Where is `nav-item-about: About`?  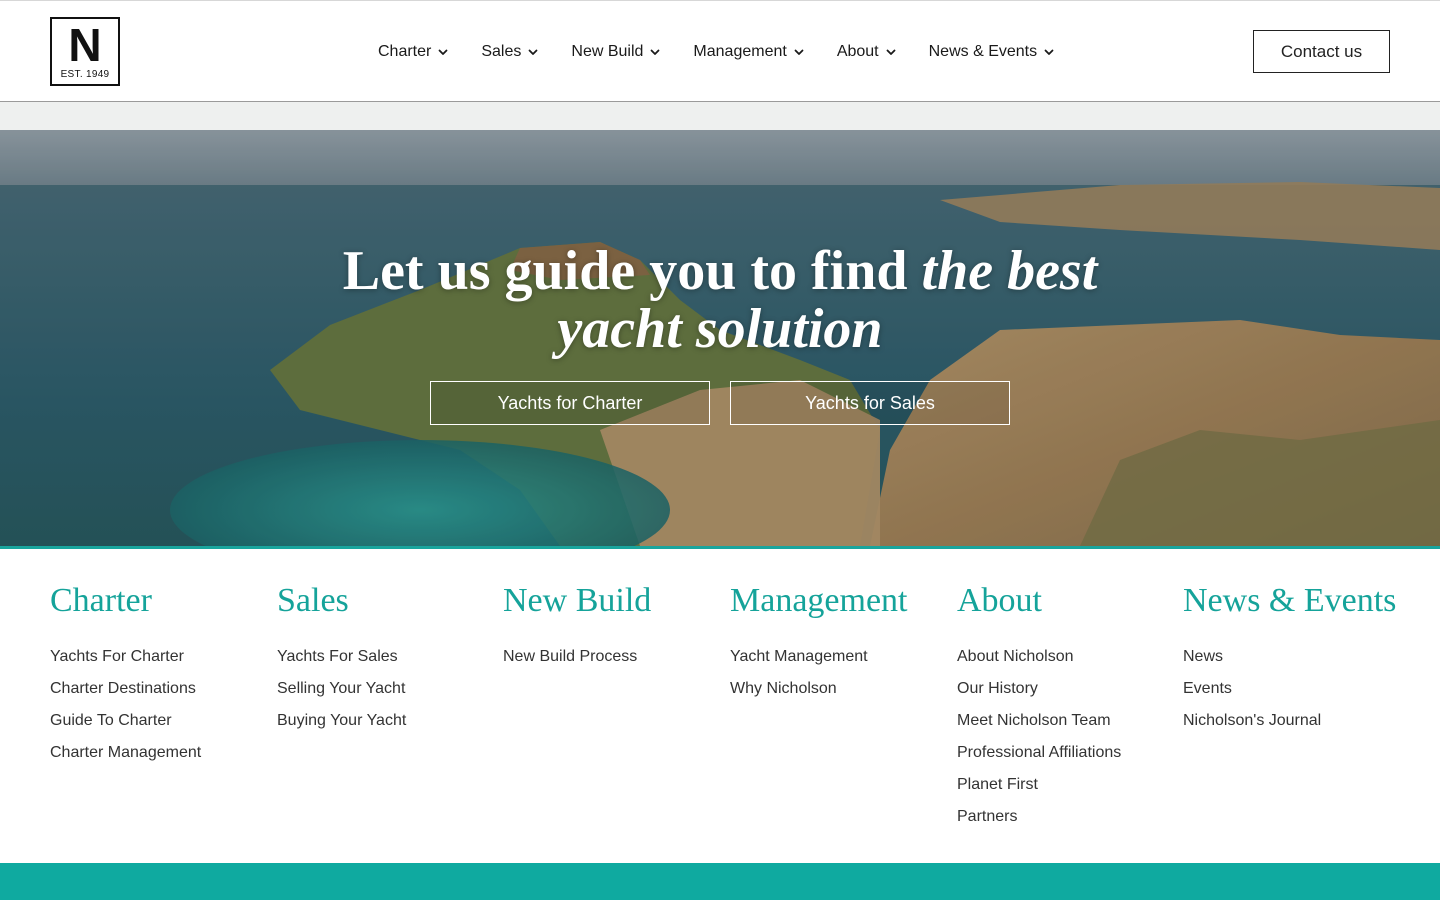 nav-item-about: About is located at coordinates (867, 52).